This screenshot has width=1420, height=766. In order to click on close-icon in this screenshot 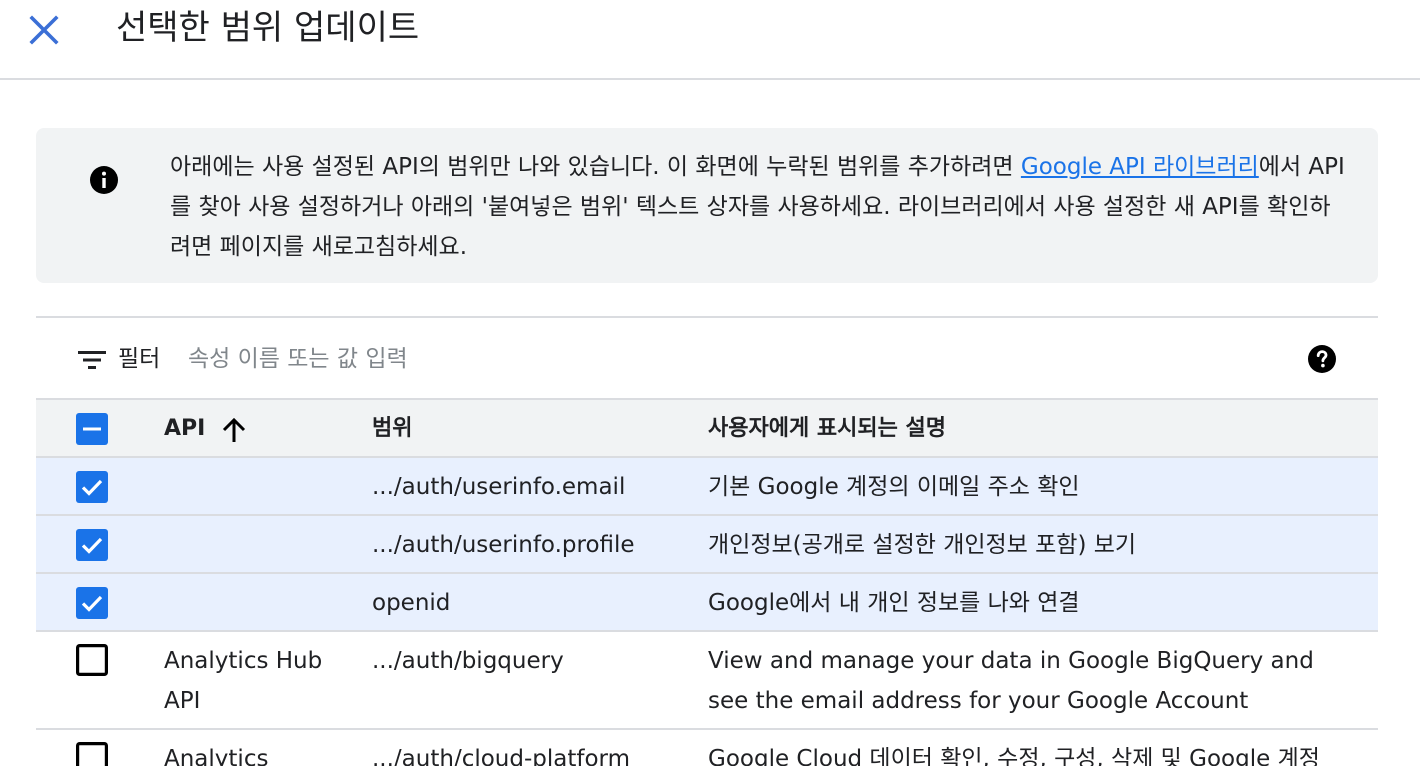, I will do `click(44, 30)`.